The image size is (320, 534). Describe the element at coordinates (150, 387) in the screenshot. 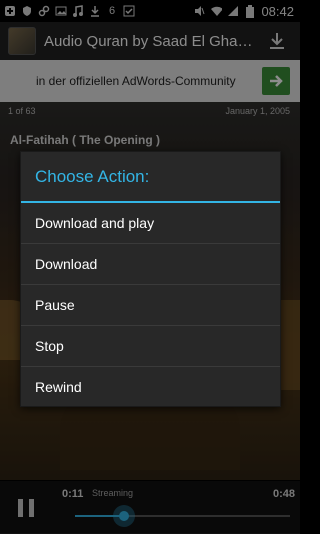

I see `action-rewind: Rewind` at that location.